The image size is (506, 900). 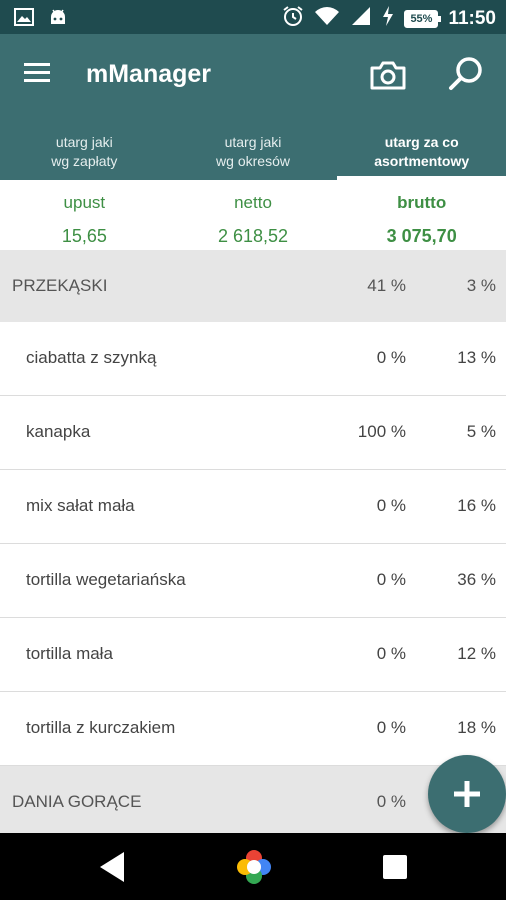 I want to click on status-bar: 55% 11:50, so click(x=253, y=17).